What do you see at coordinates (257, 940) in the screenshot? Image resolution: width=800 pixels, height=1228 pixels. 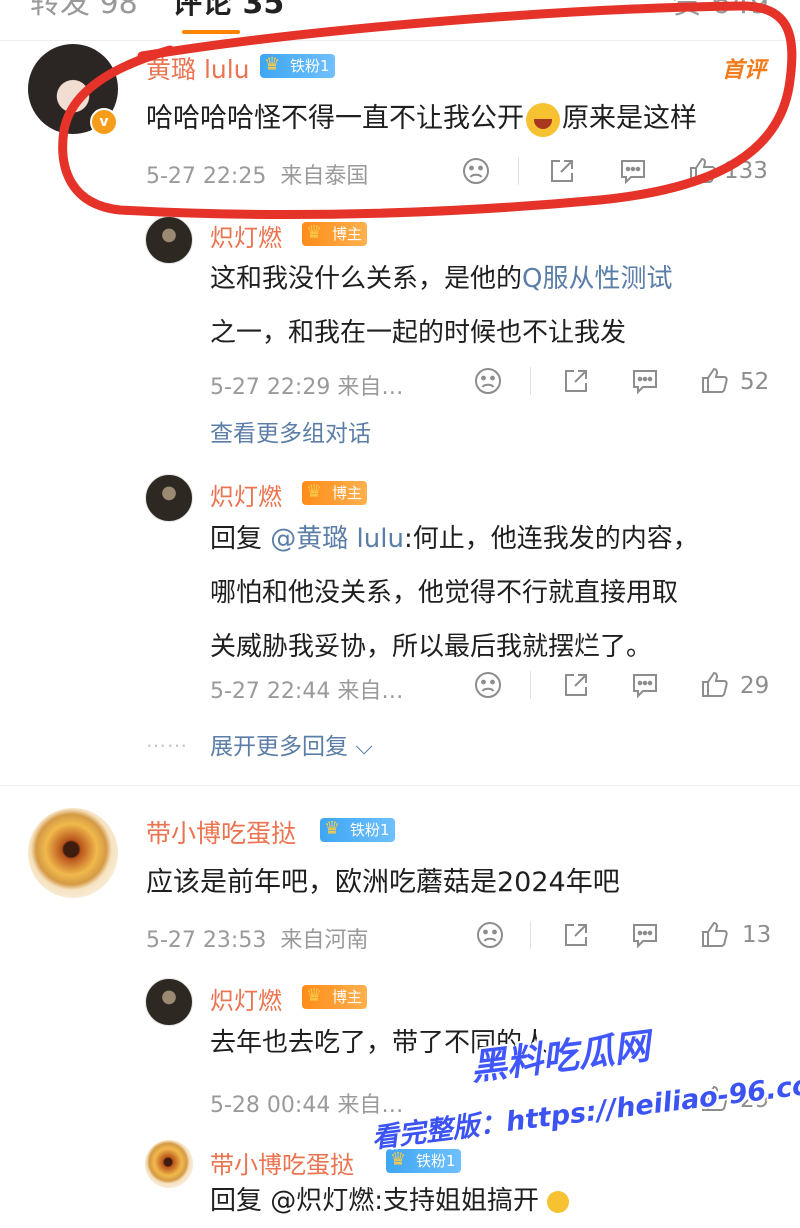 I see `comment-meta: 5-27 23:53 来自河南` at bounding box center [257, 940].